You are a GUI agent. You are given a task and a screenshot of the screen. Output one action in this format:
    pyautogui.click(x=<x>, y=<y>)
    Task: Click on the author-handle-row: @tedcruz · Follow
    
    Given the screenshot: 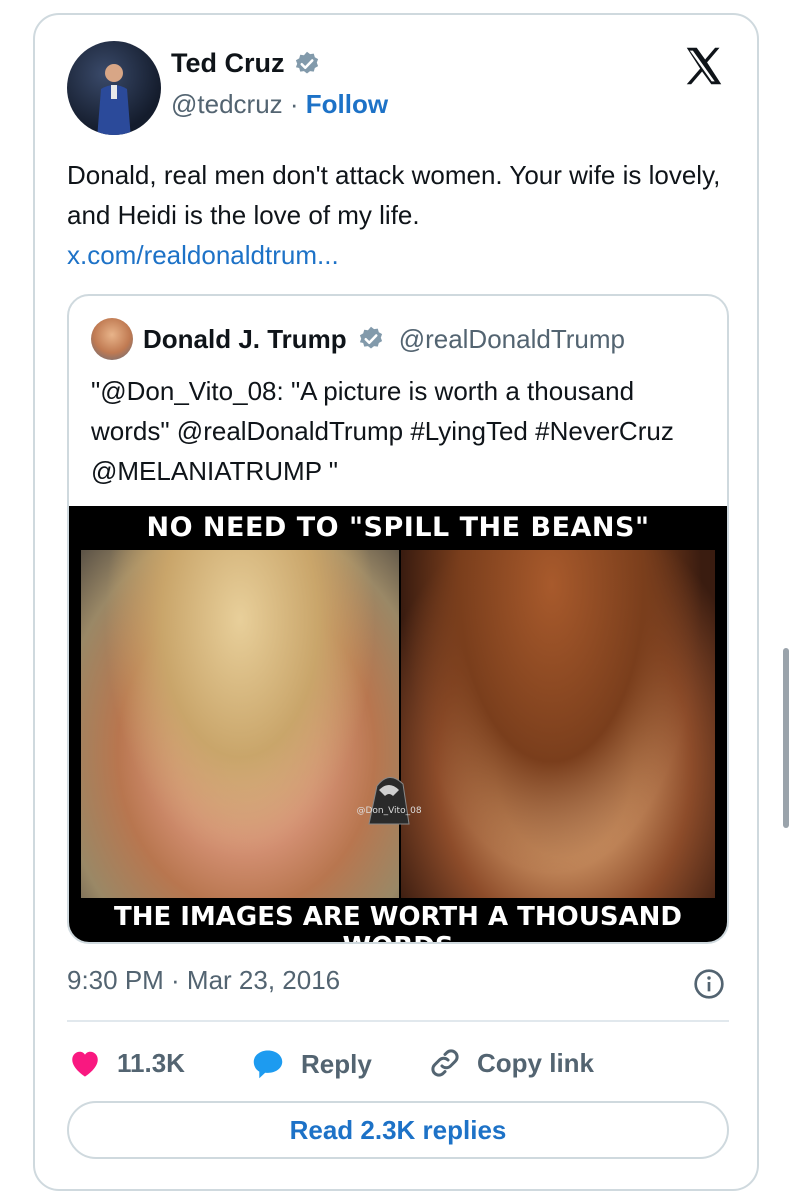 What is the action you would take?
    pyautogui.click(x=279, y=104)
    